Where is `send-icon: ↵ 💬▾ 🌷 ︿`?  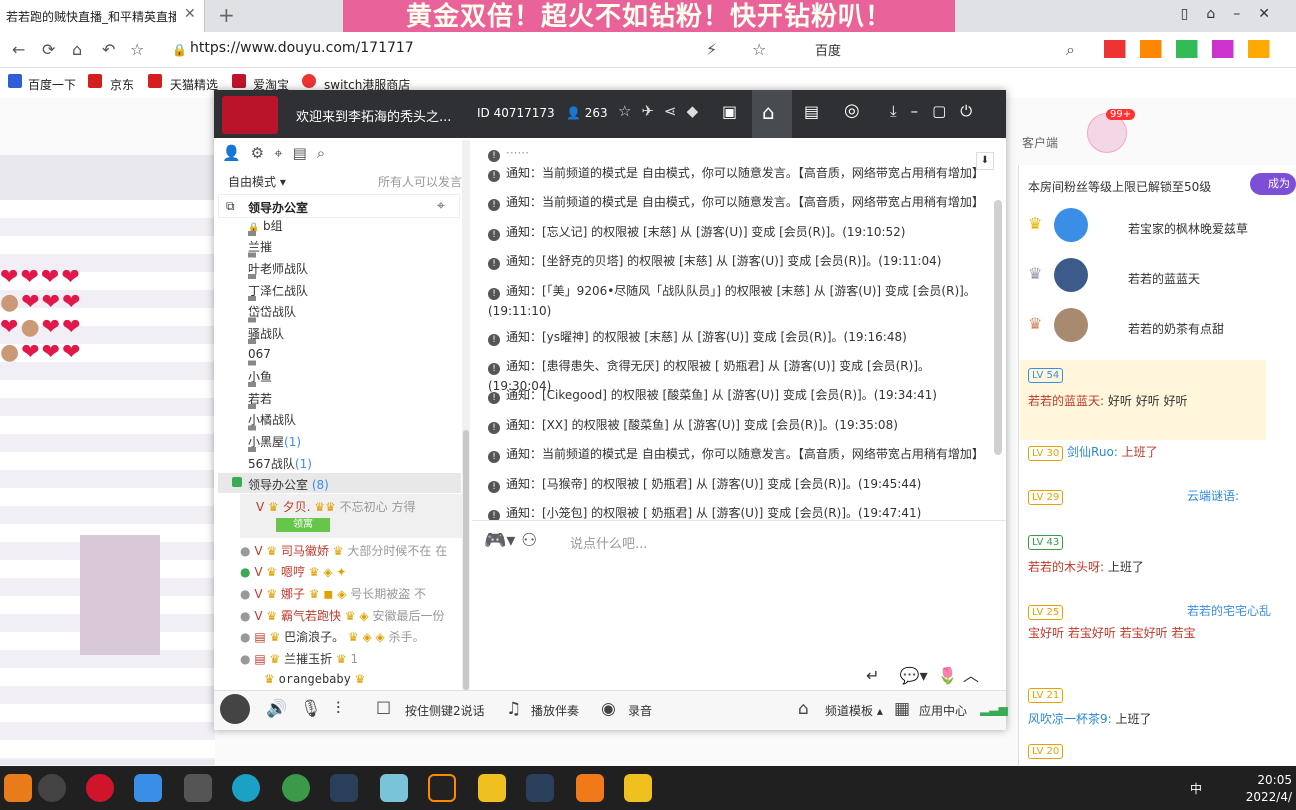 send-icon: ↵ 💬▾ 🌷 ︿ is located at coordinates (922, 674).